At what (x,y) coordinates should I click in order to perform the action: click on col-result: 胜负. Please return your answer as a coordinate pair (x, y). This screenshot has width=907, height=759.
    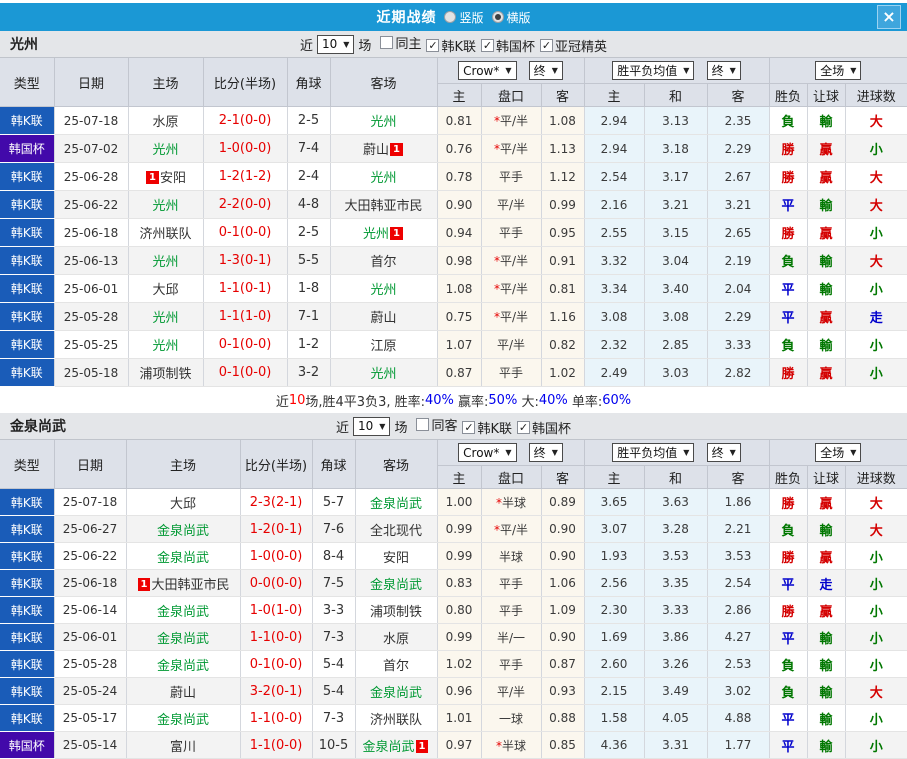
    Looking at the image, I should click on (788, 477).